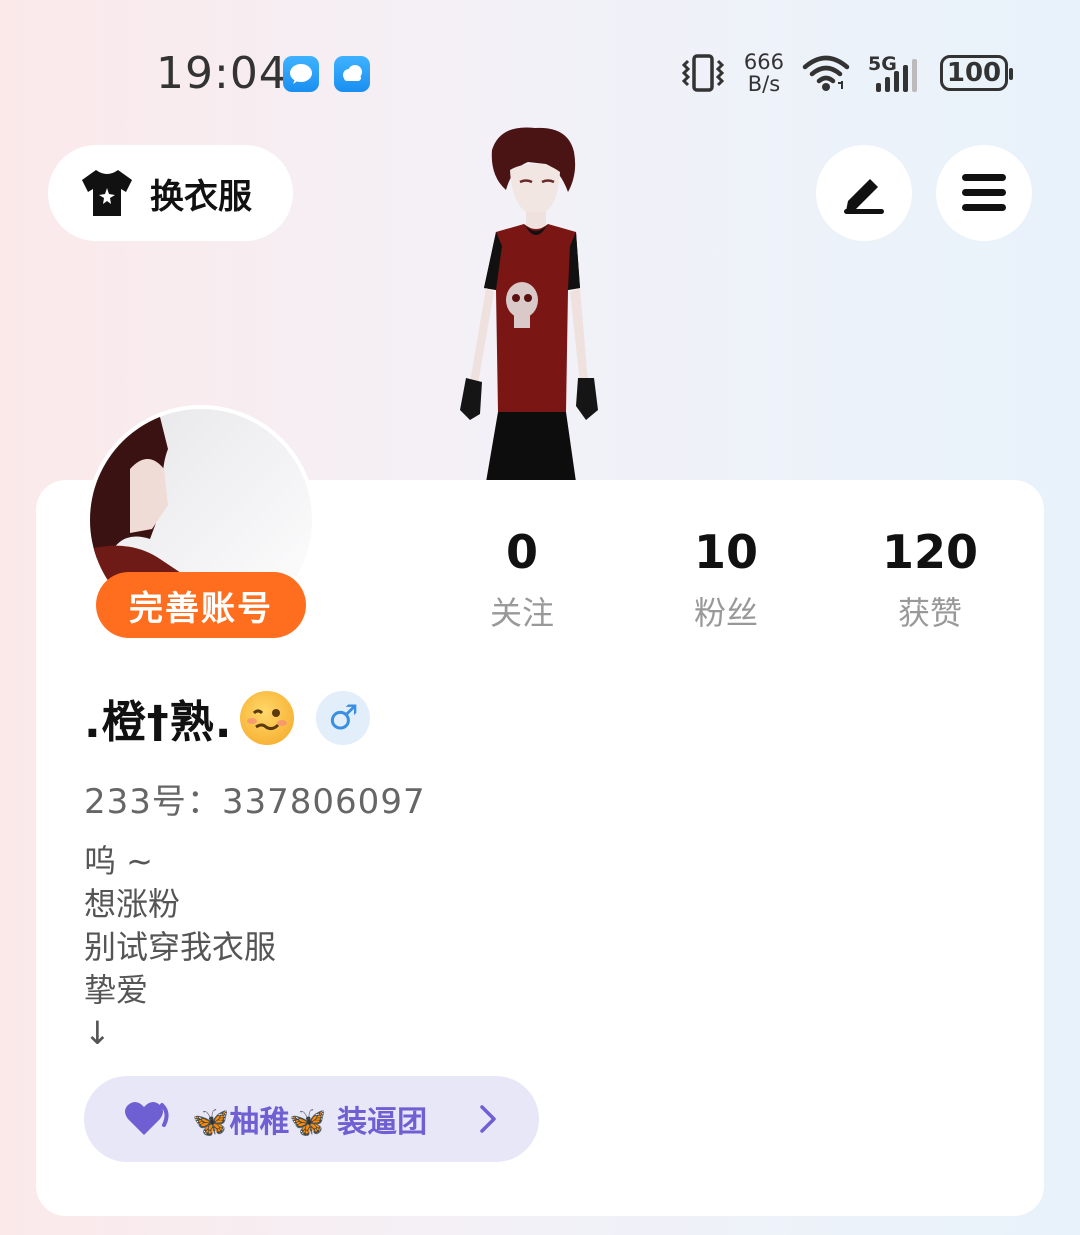 The height and width of the screenshot is (1235, 1080). What do you see at coordinates (763, 62) in the screenshot?
I see `speed-value: 666` at bounding box center [763, 62].